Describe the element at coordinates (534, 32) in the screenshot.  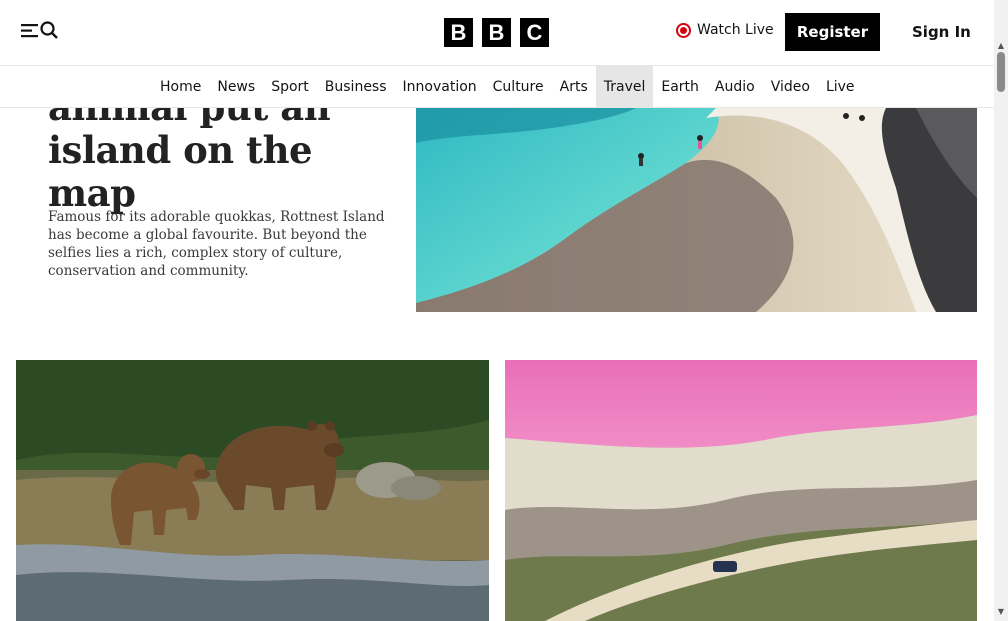
I see `logo-letter-c: C` at that location.